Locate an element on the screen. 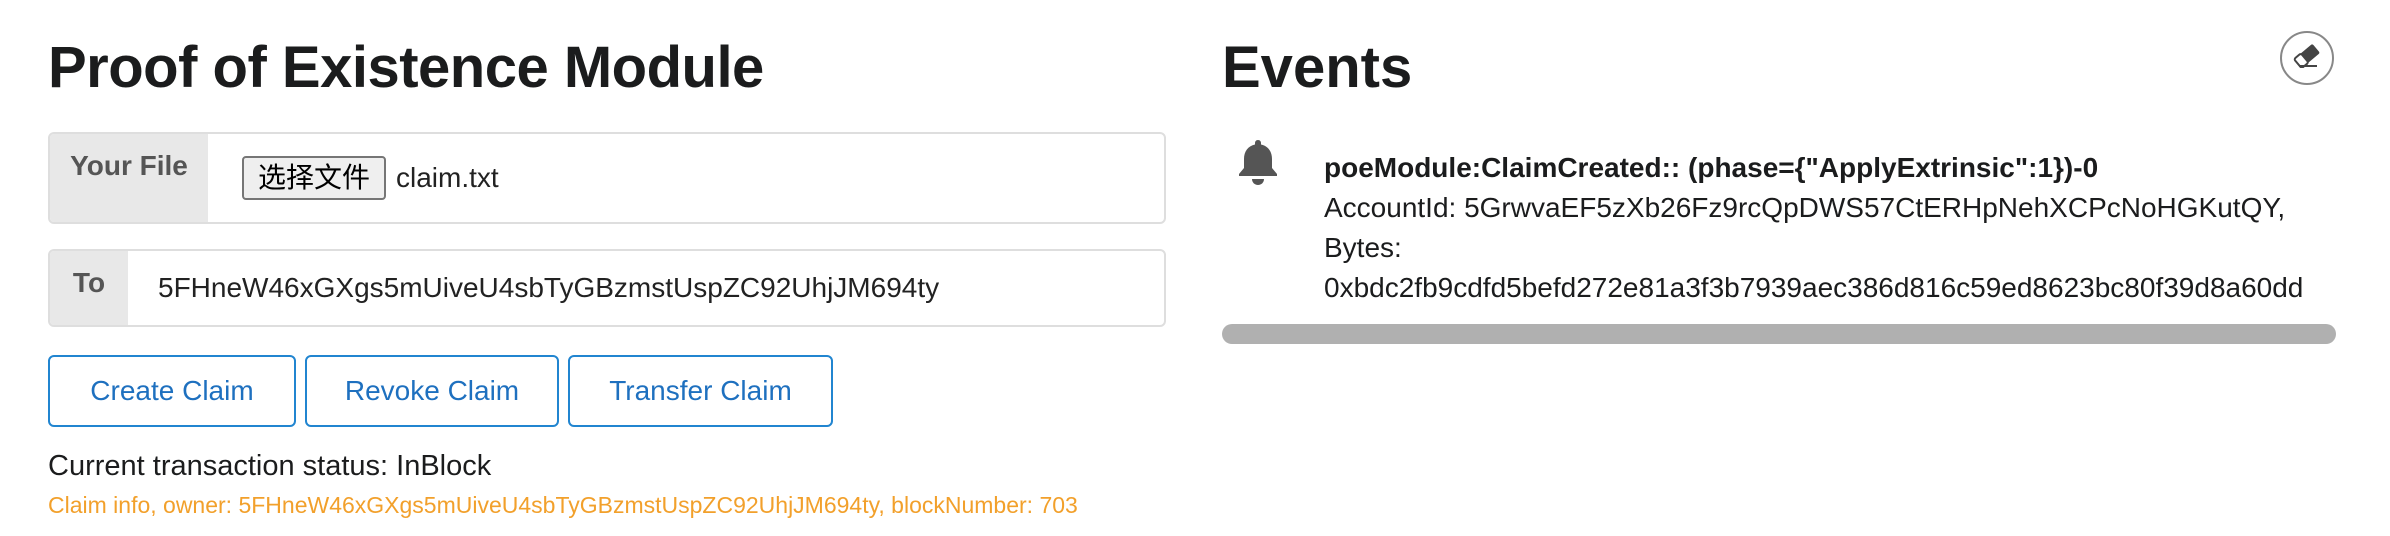 This screenshot has width=2390, height=536. create-claim-button: Create Claim is located at coordinates (172, 391).